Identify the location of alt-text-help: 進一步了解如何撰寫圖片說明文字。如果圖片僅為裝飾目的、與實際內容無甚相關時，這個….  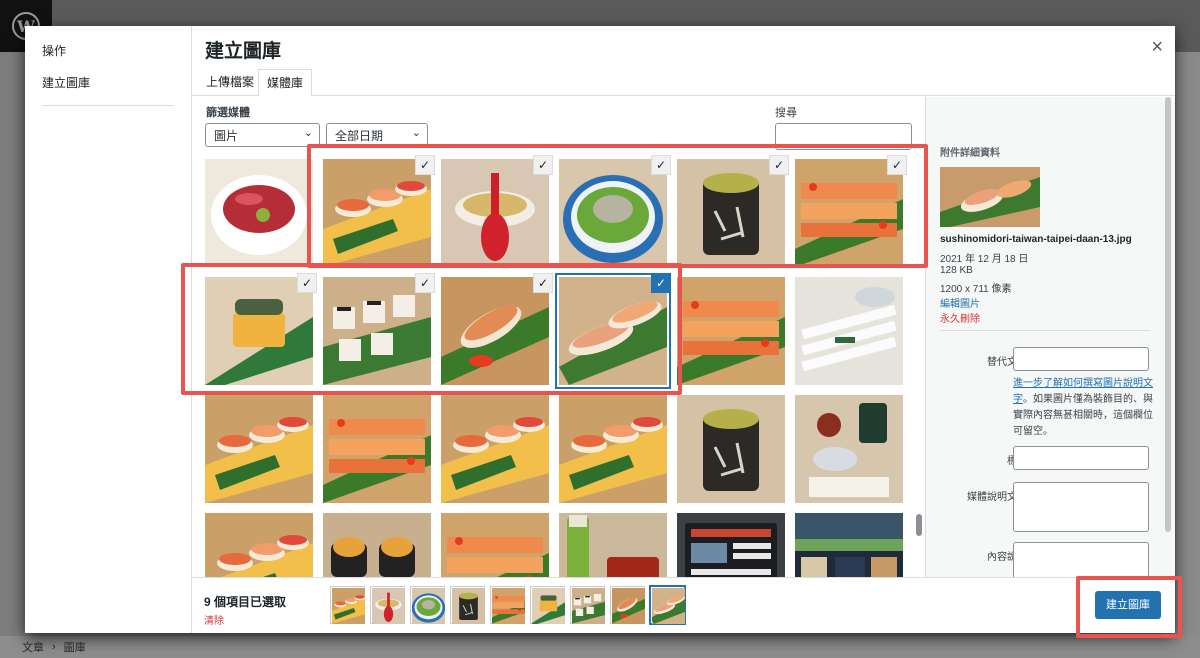
(1083, 408).